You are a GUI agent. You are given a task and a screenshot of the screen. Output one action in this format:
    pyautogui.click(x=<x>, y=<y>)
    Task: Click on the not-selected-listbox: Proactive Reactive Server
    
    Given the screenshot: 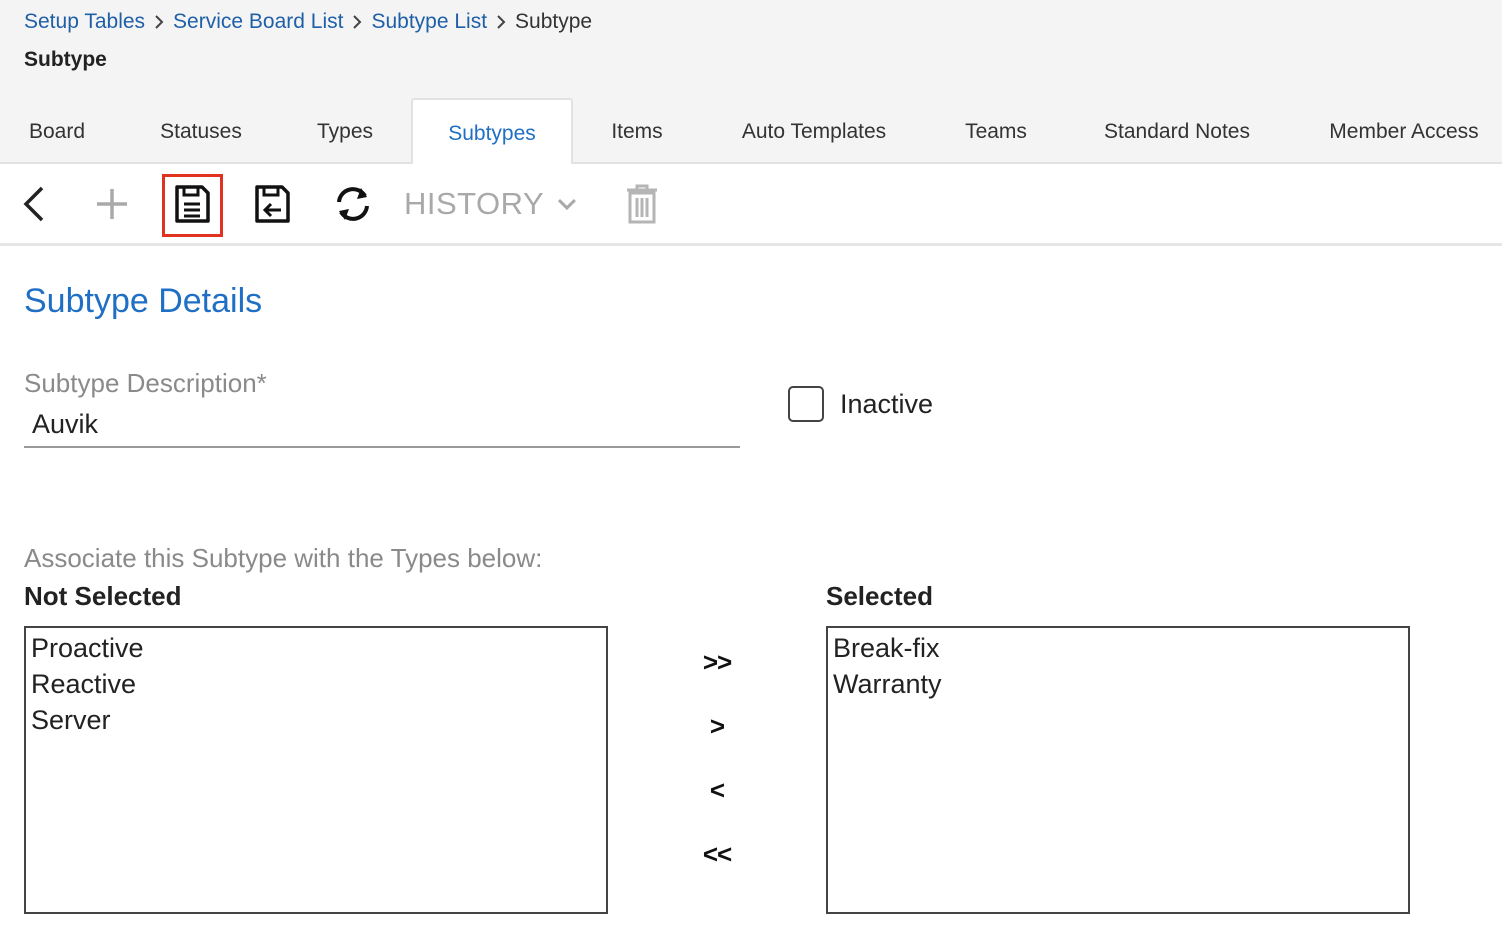 What is the action you would take?
    pyautogui.click(x=316, y=770)
    